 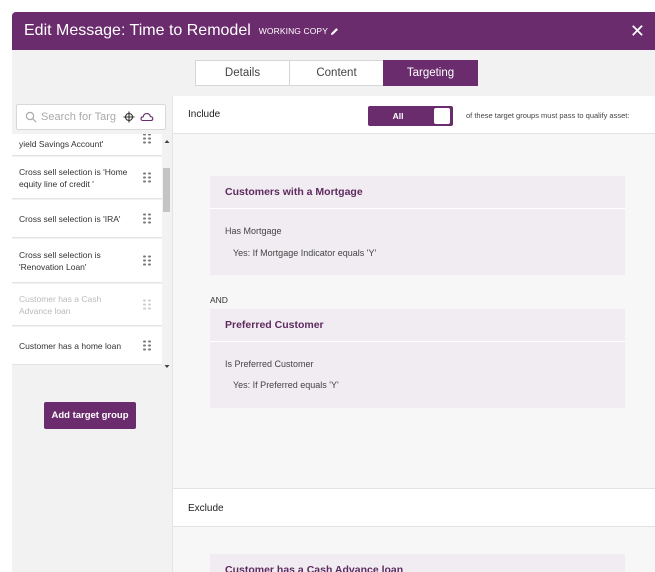 I want to click on dialog-title: Edit Message: Time to Remodel, so click(x=137, y=30).